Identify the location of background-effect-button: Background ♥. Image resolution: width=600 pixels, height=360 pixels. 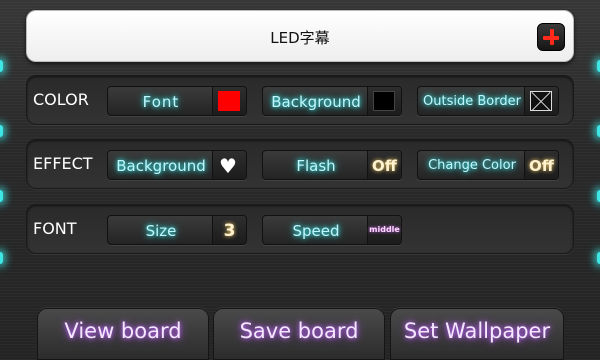
(177, 165).